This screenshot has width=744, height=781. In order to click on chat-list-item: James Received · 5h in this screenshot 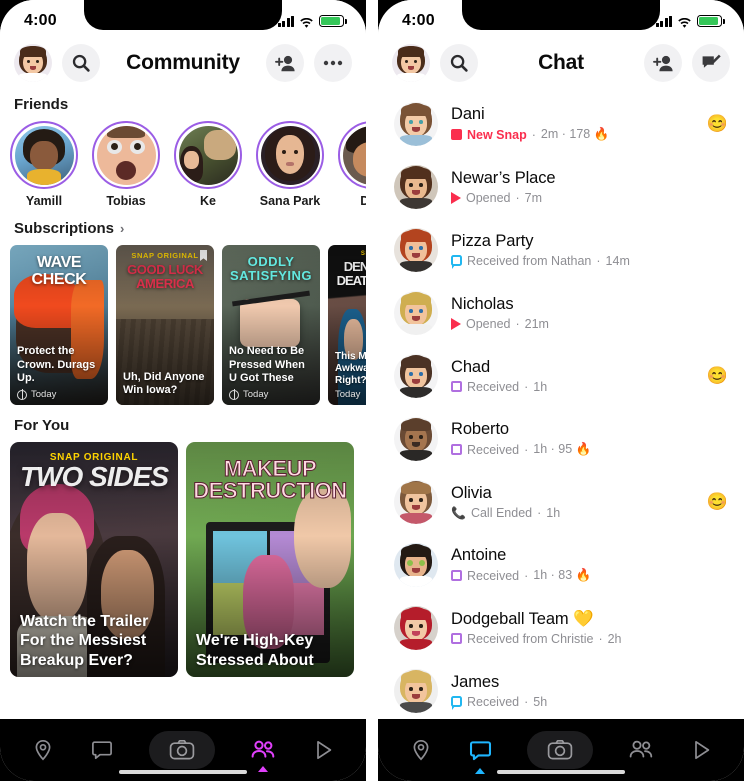, I will do `click(561, 689)`.